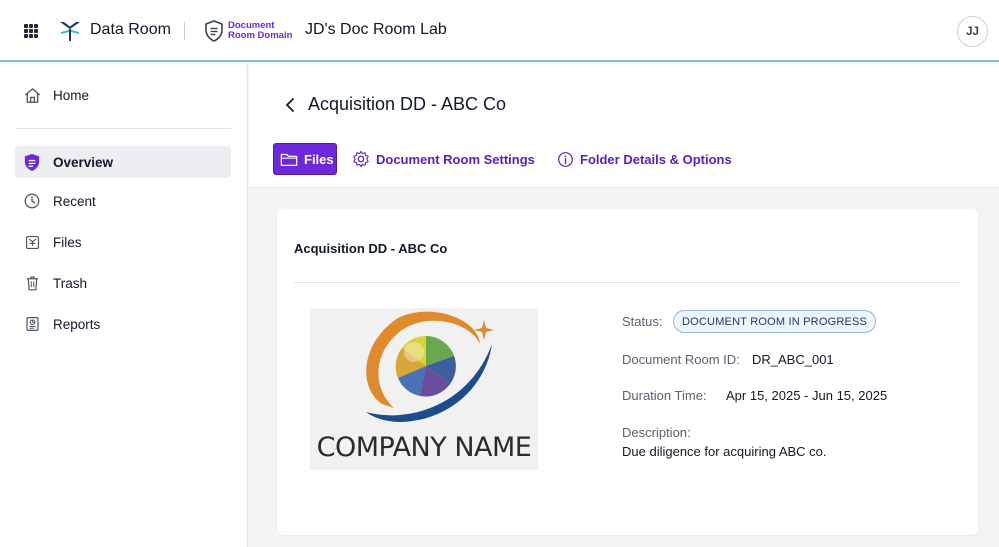  What do you see at coordinates (71, 95) in the screenshot?
I see `sidebar-item-label: Home` at bounding box center [71, 95].